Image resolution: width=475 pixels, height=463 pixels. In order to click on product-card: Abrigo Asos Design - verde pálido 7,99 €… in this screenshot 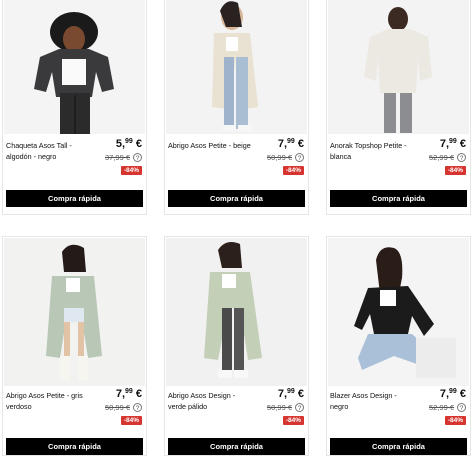, I will do `click(236, 346)`.